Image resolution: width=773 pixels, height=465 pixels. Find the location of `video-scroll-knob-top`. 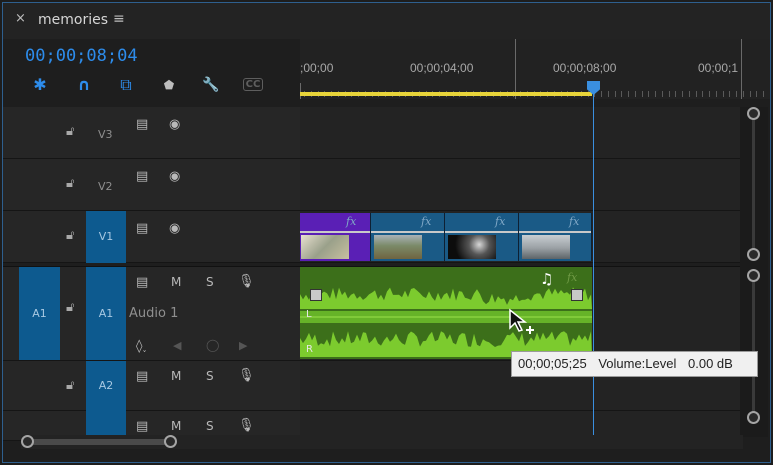

video-scroll-knob-top is located at coordinates (753, 113).